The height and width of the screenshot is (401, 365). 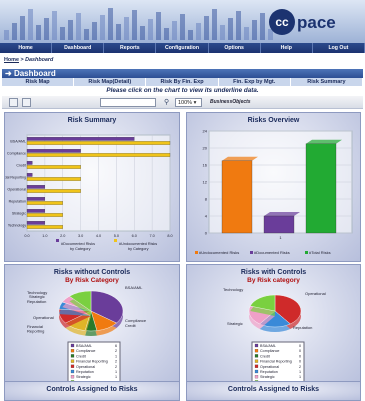 What do you see at coordinates (273, 391) in the screenshot?
I see `panel-controls-assigned-right: Controls Assigned to Risks` at bounding box center [273, 391].